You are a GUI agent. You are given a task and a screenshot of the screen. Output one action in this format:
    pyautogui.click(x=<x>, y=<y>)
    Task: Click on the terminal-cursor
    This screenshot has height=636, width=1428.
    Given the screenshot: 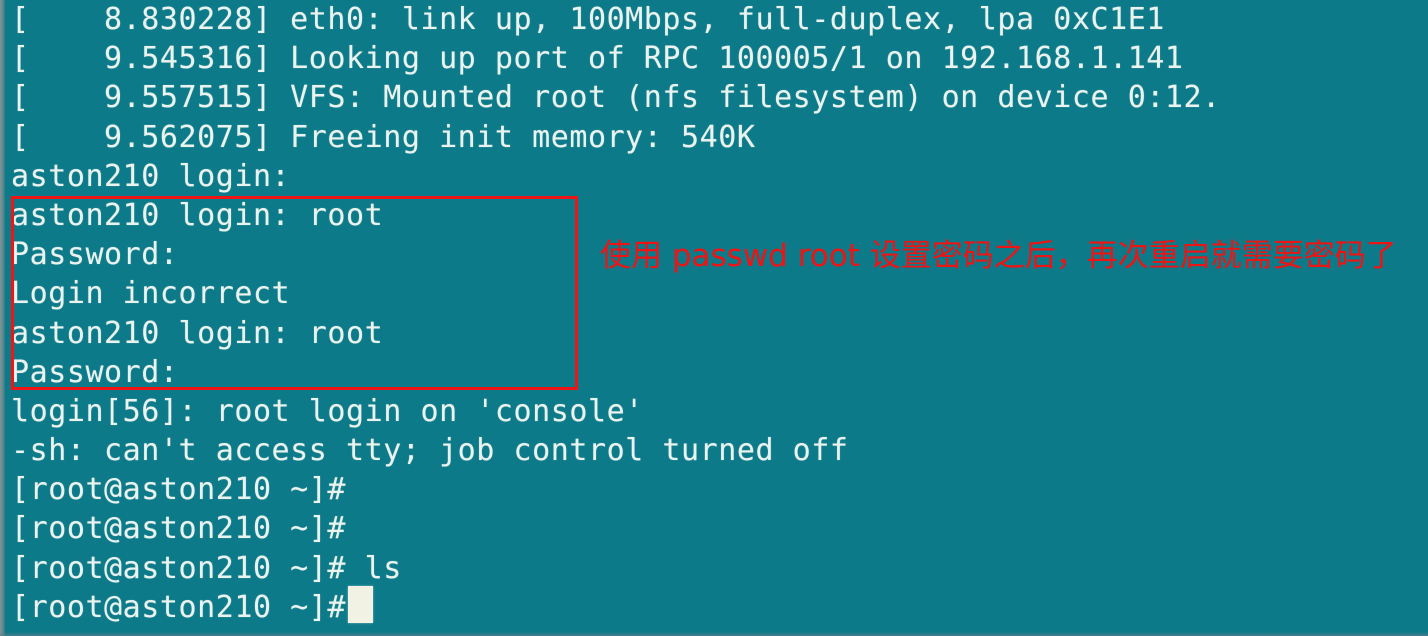 What is the action you would take?
    pyautogui.click(x=360, y=604)
    